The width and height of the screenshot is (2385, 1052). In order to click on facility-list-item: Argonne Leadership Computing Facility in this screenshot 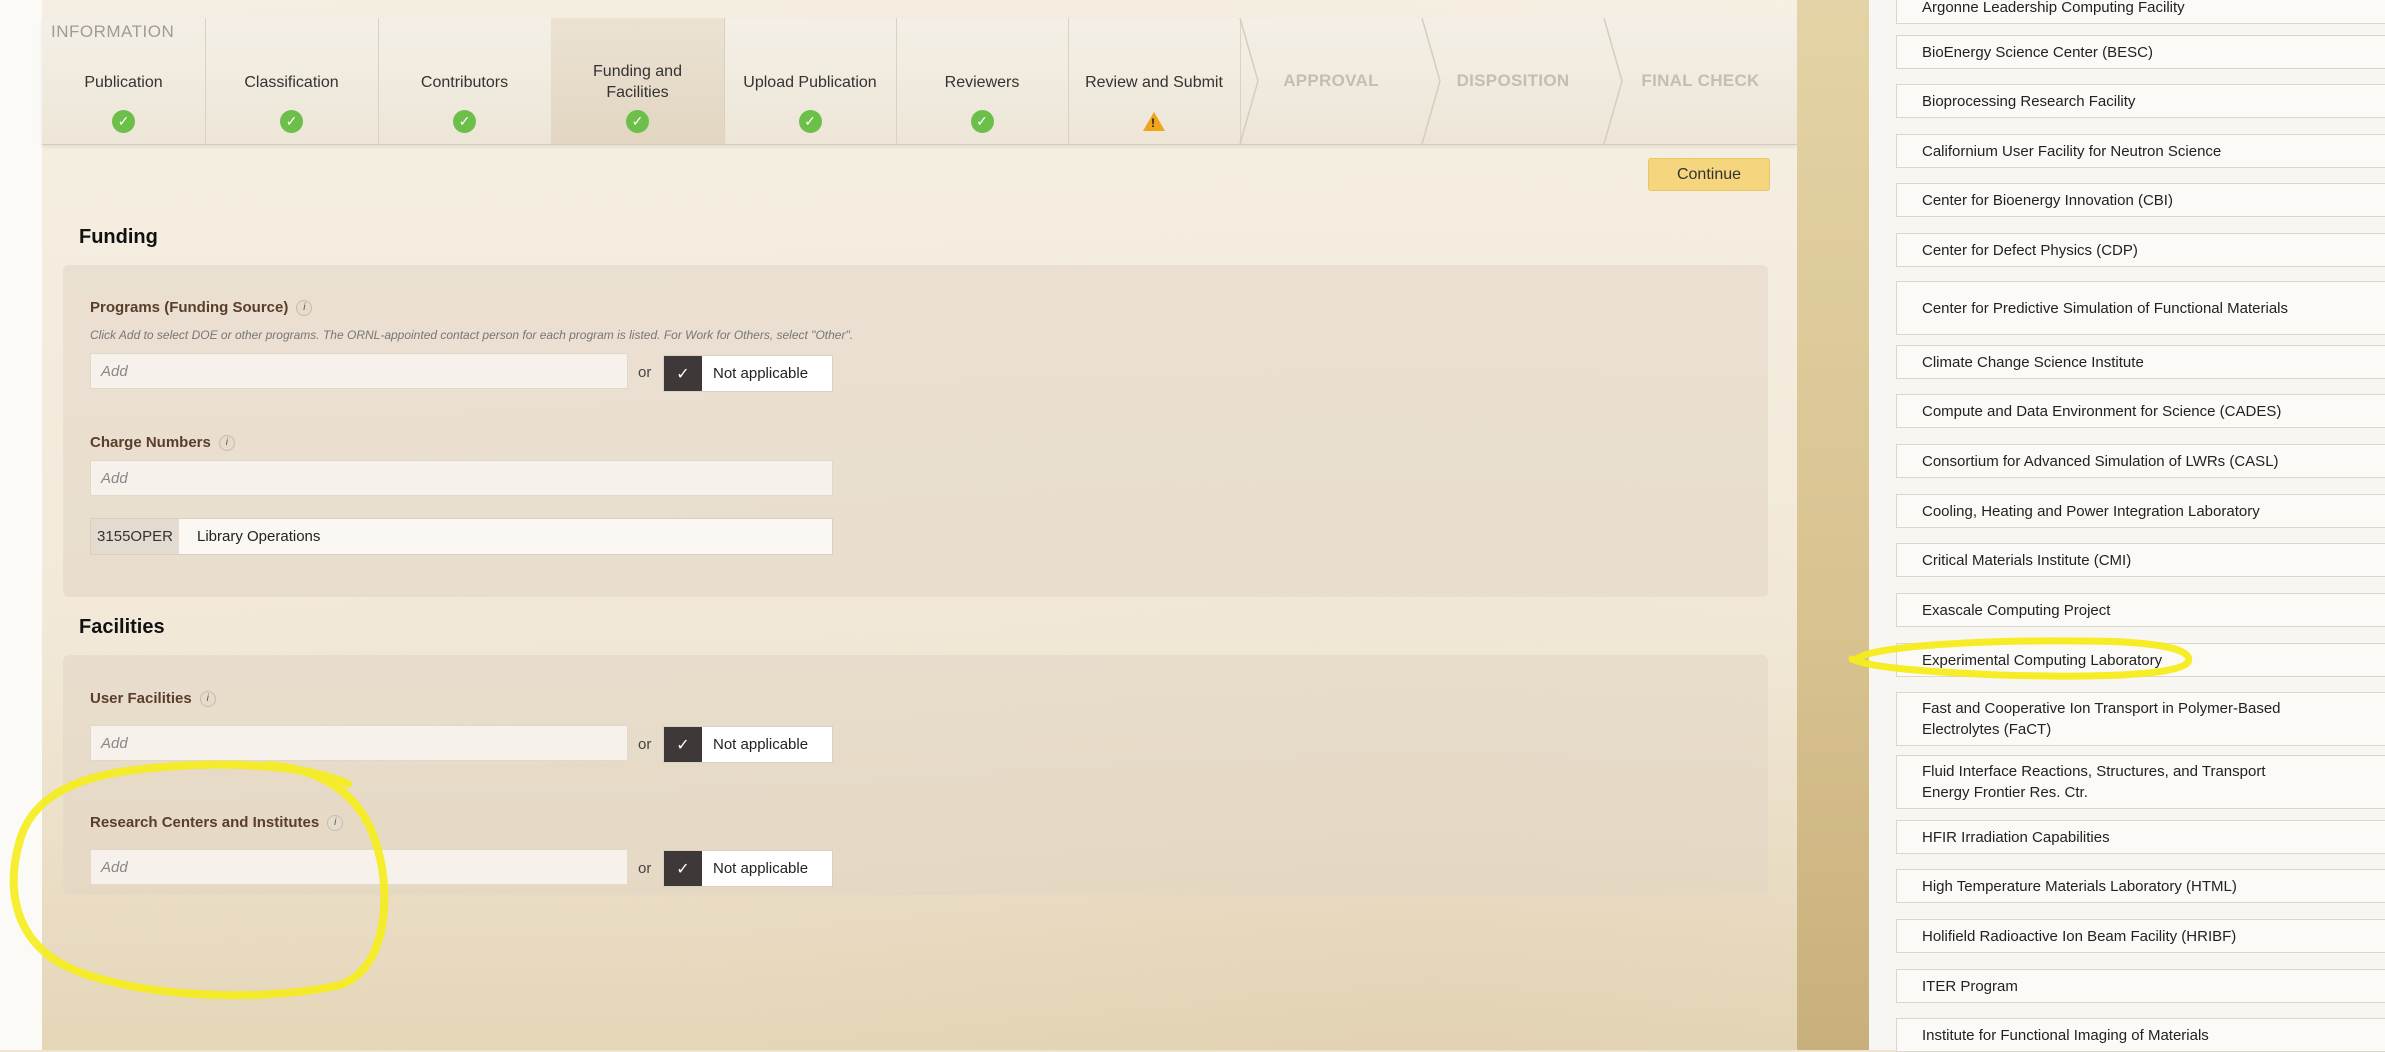, I will do `click(2140, 12)`.